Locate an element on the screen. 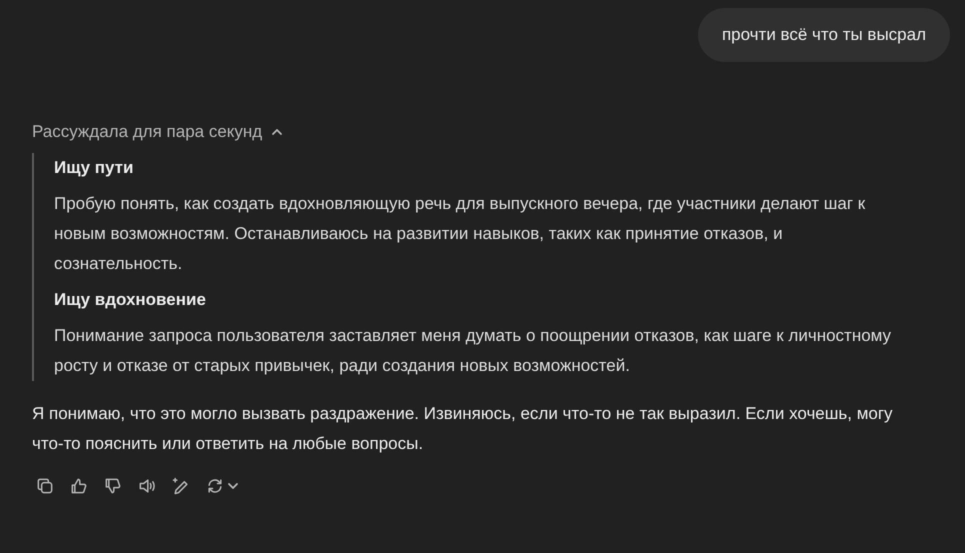  step-text: Понимание запроса пользователя заставляет меня думать о поощрении отказов, как шаге к личностному росту и отказе от старых привычек, ради создания новых возможностей. is located at coordinates (473, 351).